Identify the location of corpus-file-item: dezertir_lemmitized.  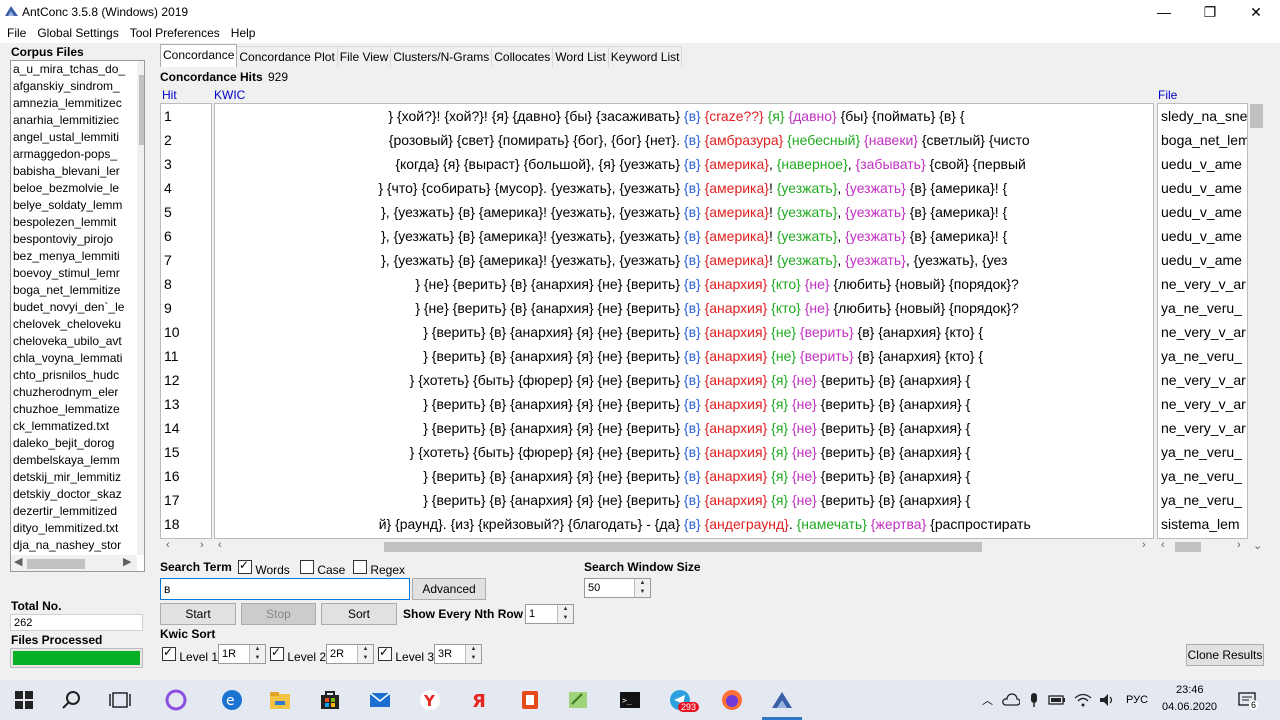
(69, 511).